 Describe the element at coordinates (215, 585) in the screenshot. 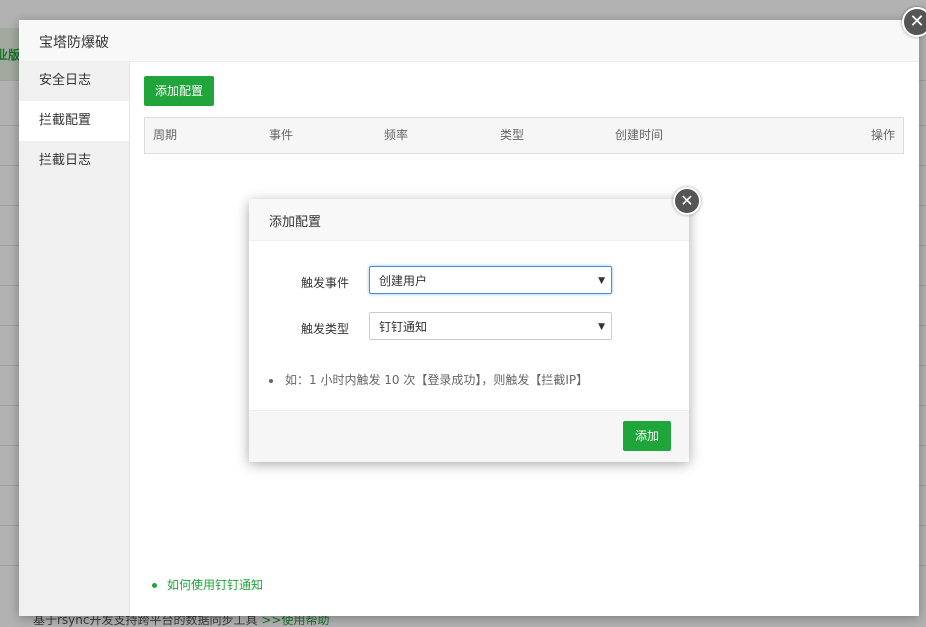

I see `dingtalk-help-link: 如何使用钉钉通知` at that location.